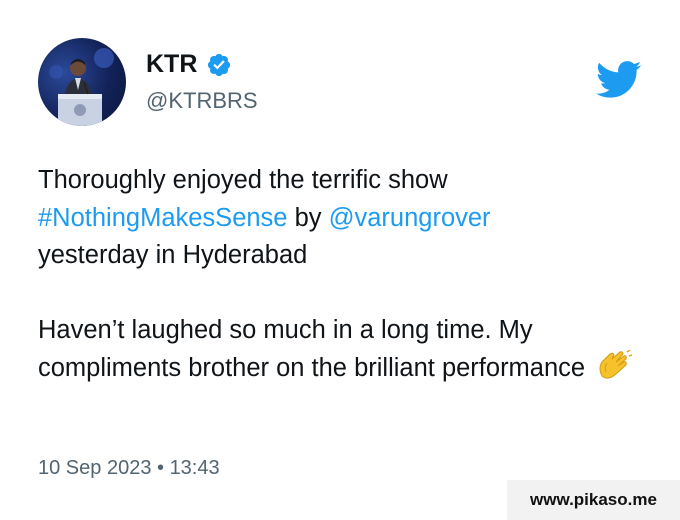  I want to click on tweet-by-text: by, so click(308, 217).